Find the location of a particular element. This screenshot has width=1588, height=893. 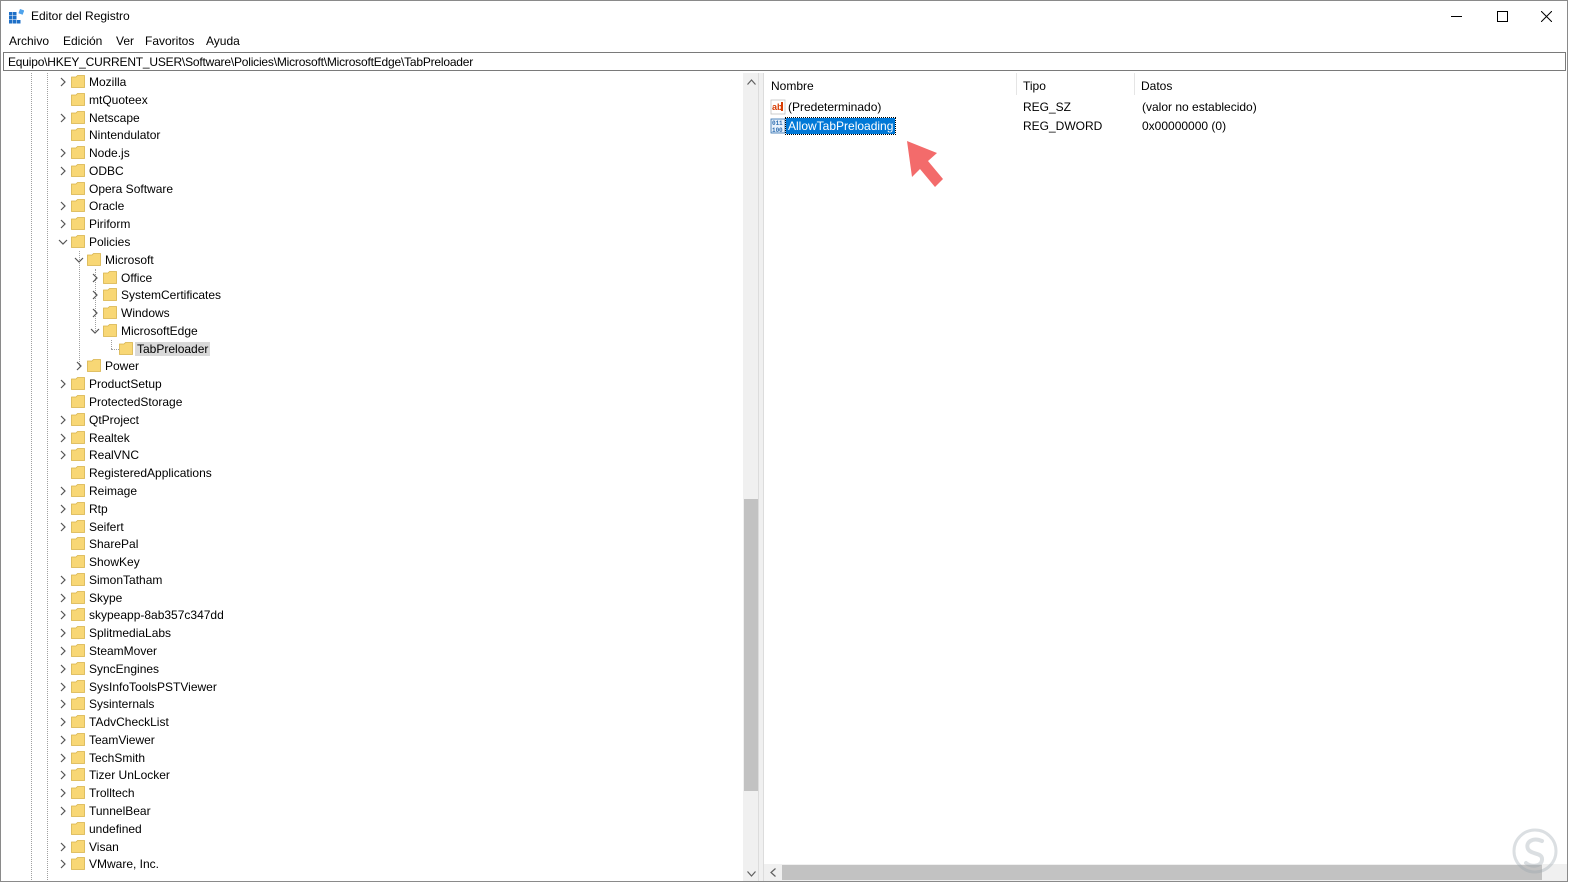

values-horizontal-scrollbar is located at coordinates (1165, 872).